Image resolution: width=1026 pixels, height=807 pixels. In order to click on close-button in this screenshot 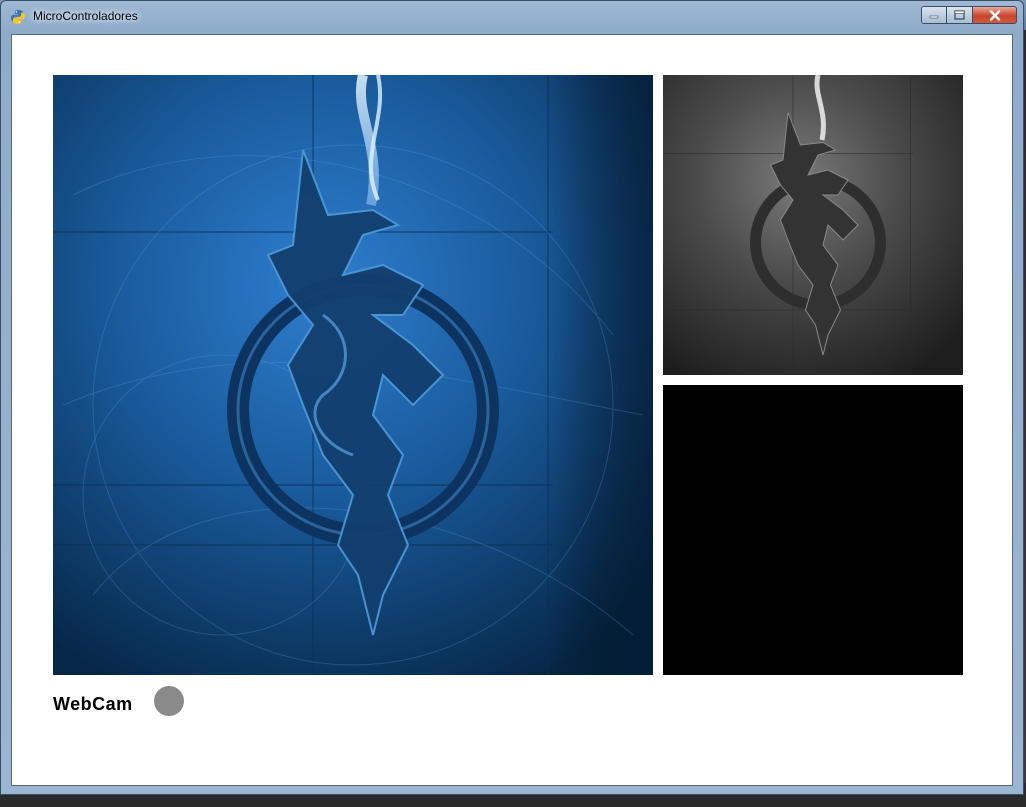, I will do `click(995, 15)`.